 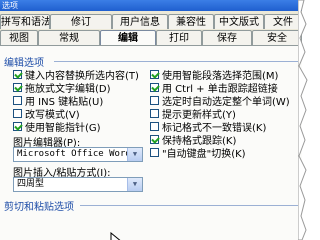 What do you see at coordinates (69, 37) in the screenshot?
I see `tab-general: 常规` at bounding box center [69, 37].